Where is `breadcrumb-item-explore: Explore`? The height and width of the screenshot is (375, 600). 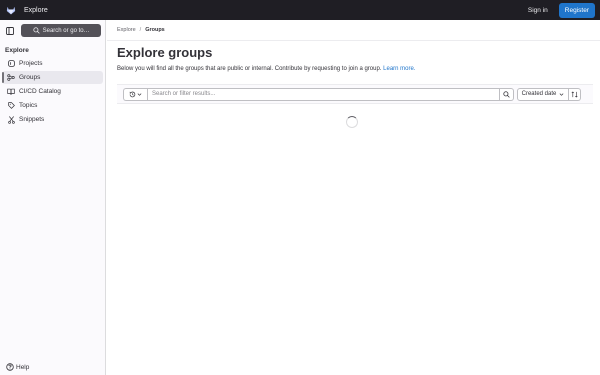
breadcrumb-item-explore: Explore is located at coordinates (126, 30).